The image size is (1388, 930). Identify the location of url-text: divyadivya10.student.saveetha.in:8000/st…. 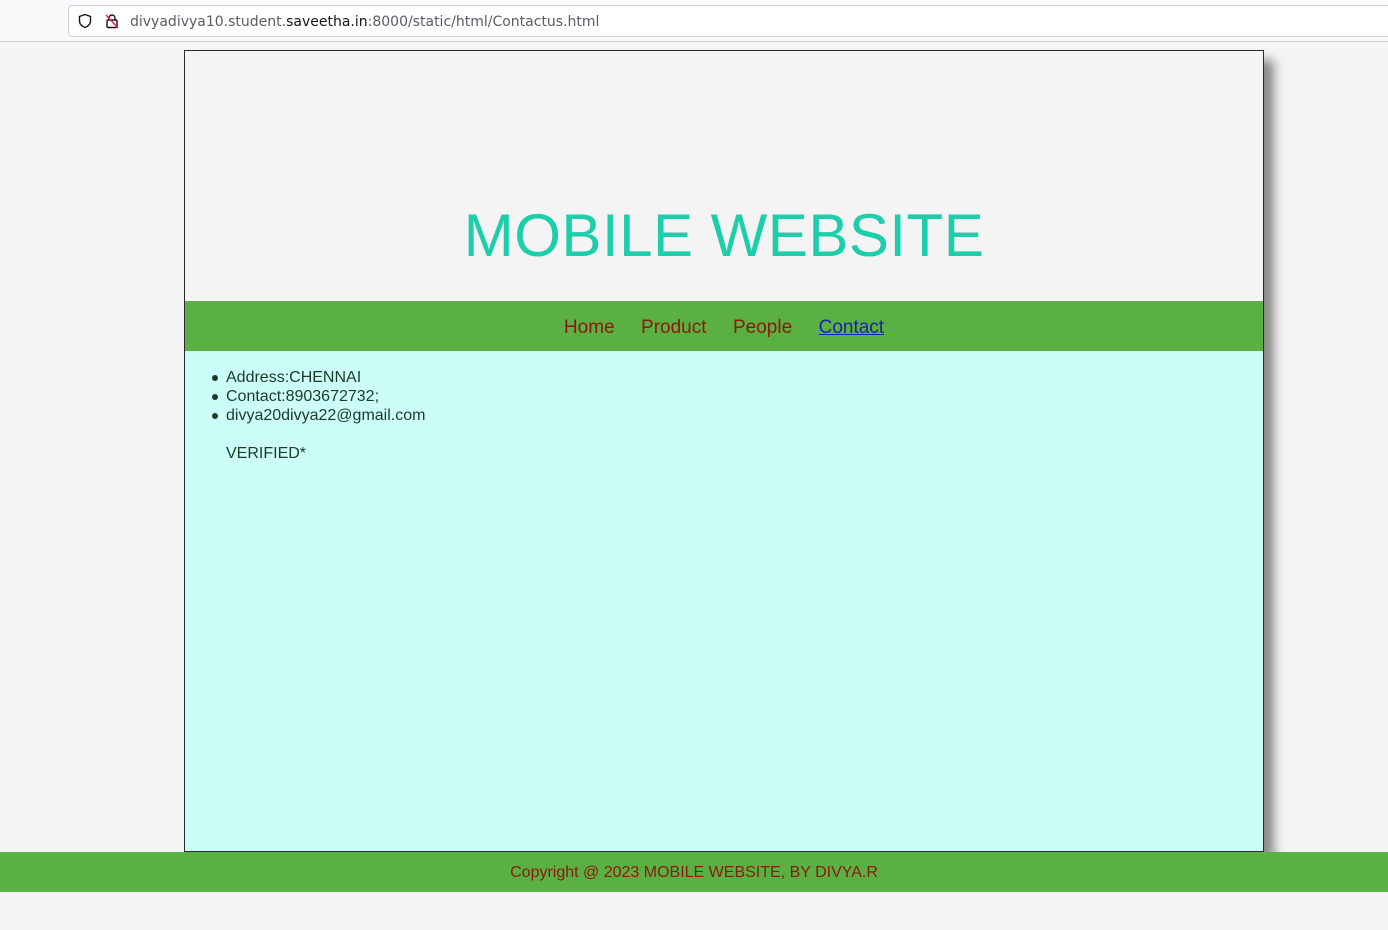
(364, 22).